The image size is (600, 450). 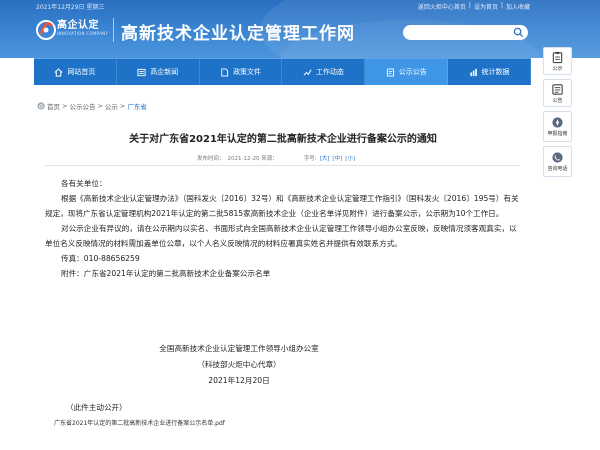 I want to click on side-item-announcement: 公告, so click(x=557, y=93).